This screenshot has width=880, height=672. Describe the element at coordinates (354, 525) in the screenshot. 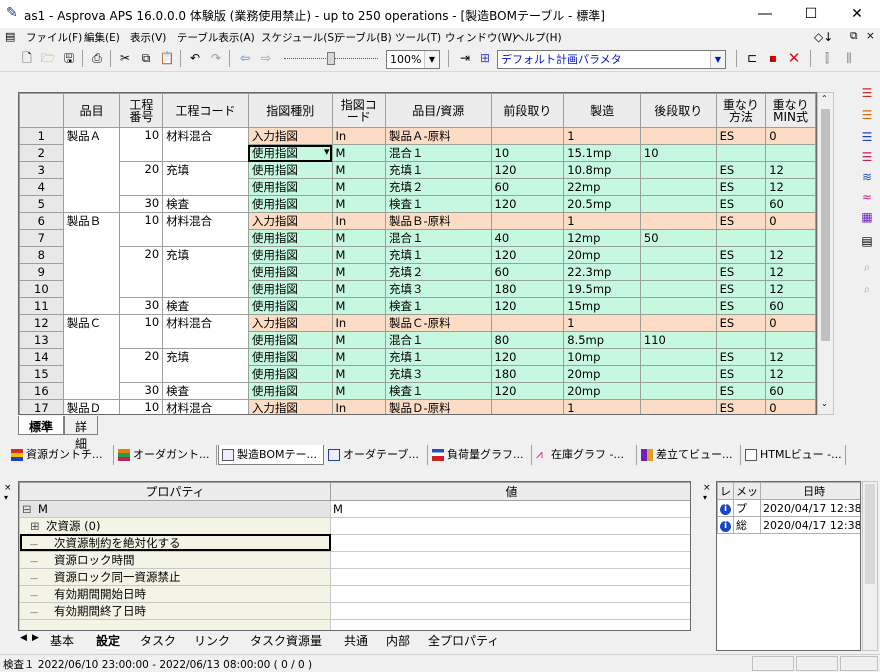

I see `property-row: ⊞ 次資源 (0)` at that location.